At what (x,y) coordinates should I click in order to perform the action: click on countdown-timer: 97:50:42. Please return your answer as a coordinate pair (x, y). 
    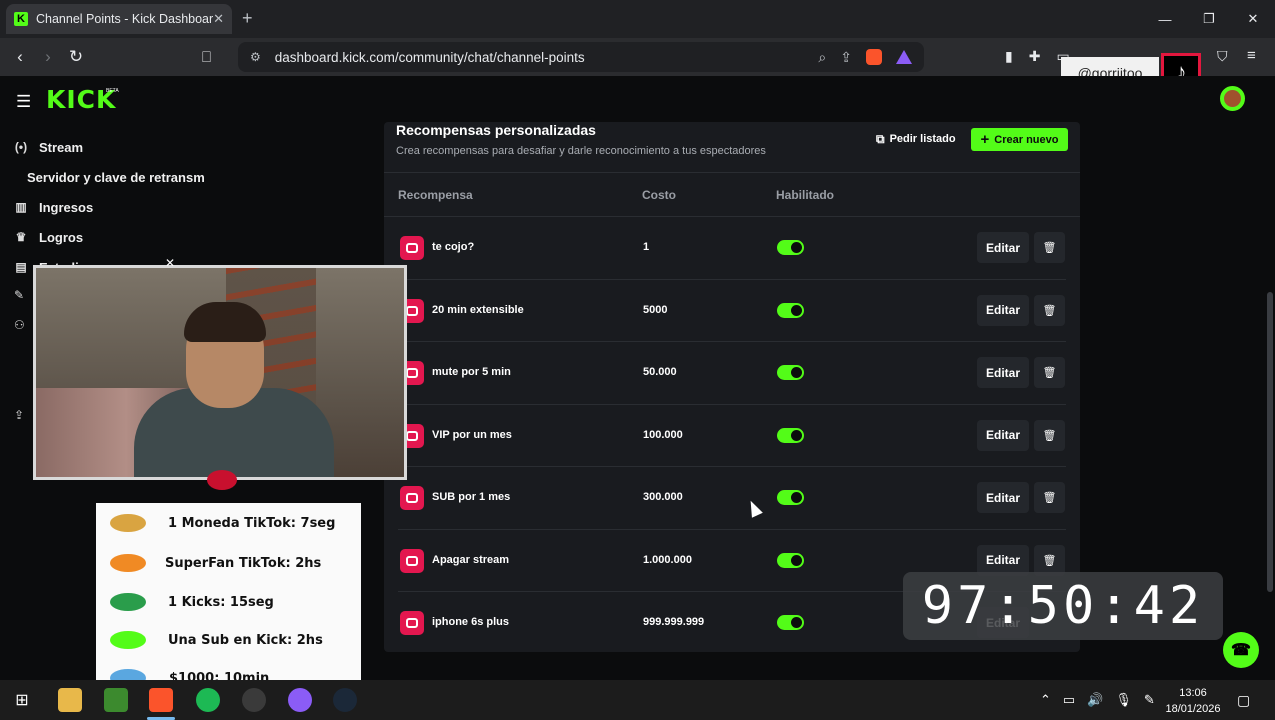
    Looking at the image, I should click on (1063, 606).